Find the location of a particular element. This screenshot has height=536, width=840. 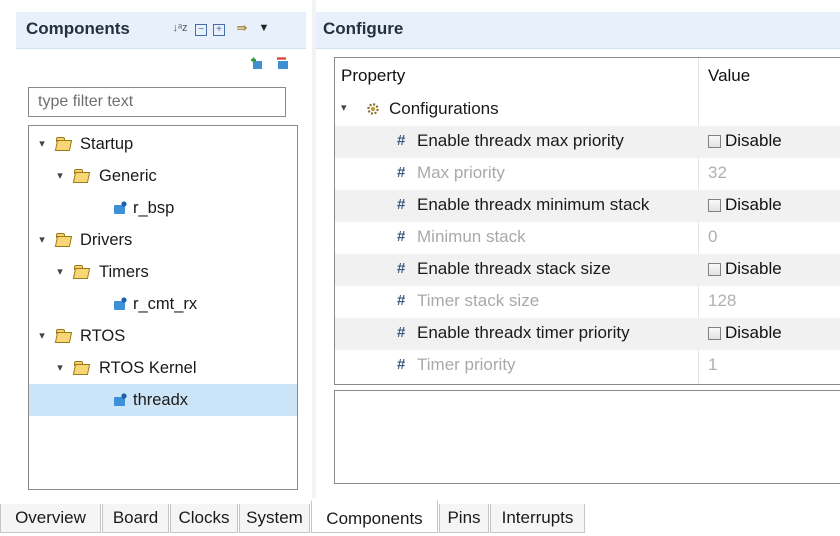

property-value: 128 is located at coordinates (722, 300).